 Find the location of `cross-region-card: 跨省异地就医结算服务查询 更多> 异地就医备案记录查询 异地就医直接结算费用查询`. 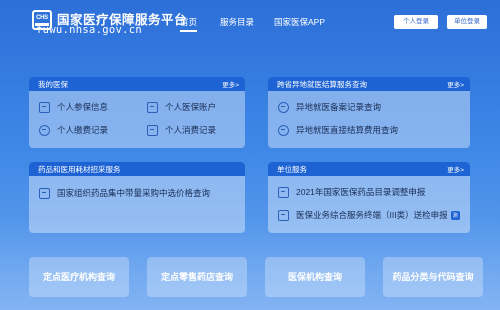

cross-region-card: 跨省异地就医结算服务查询 更多> 异地就医备案记录查询 异地就医直接结算费用查询 is located at coordinates (369, 112).